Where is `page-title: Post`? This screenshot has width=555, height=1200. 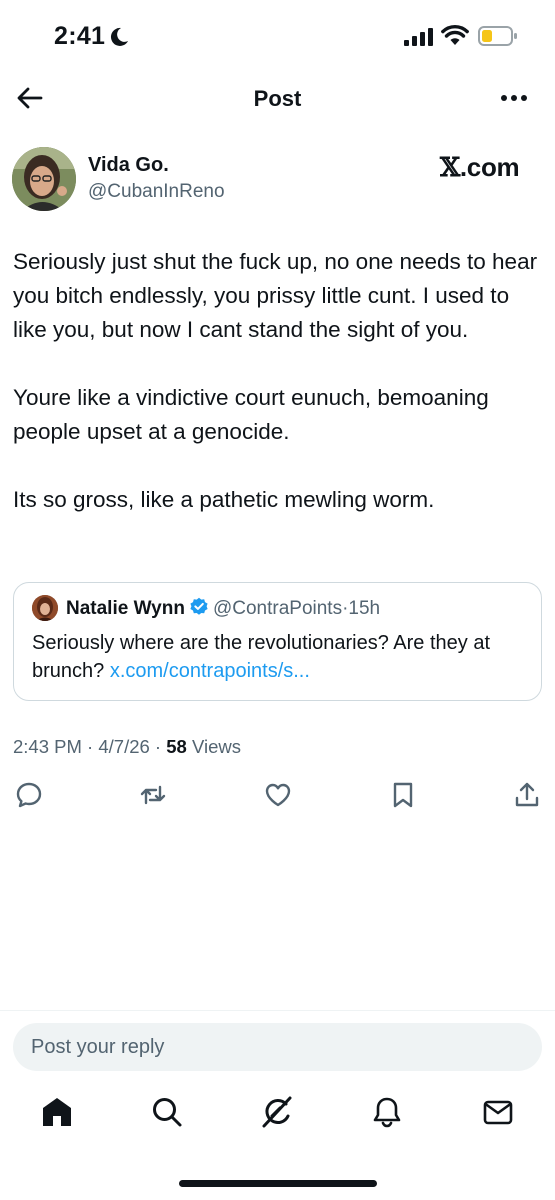
page-title: Post is located at coordinates (277, 98).